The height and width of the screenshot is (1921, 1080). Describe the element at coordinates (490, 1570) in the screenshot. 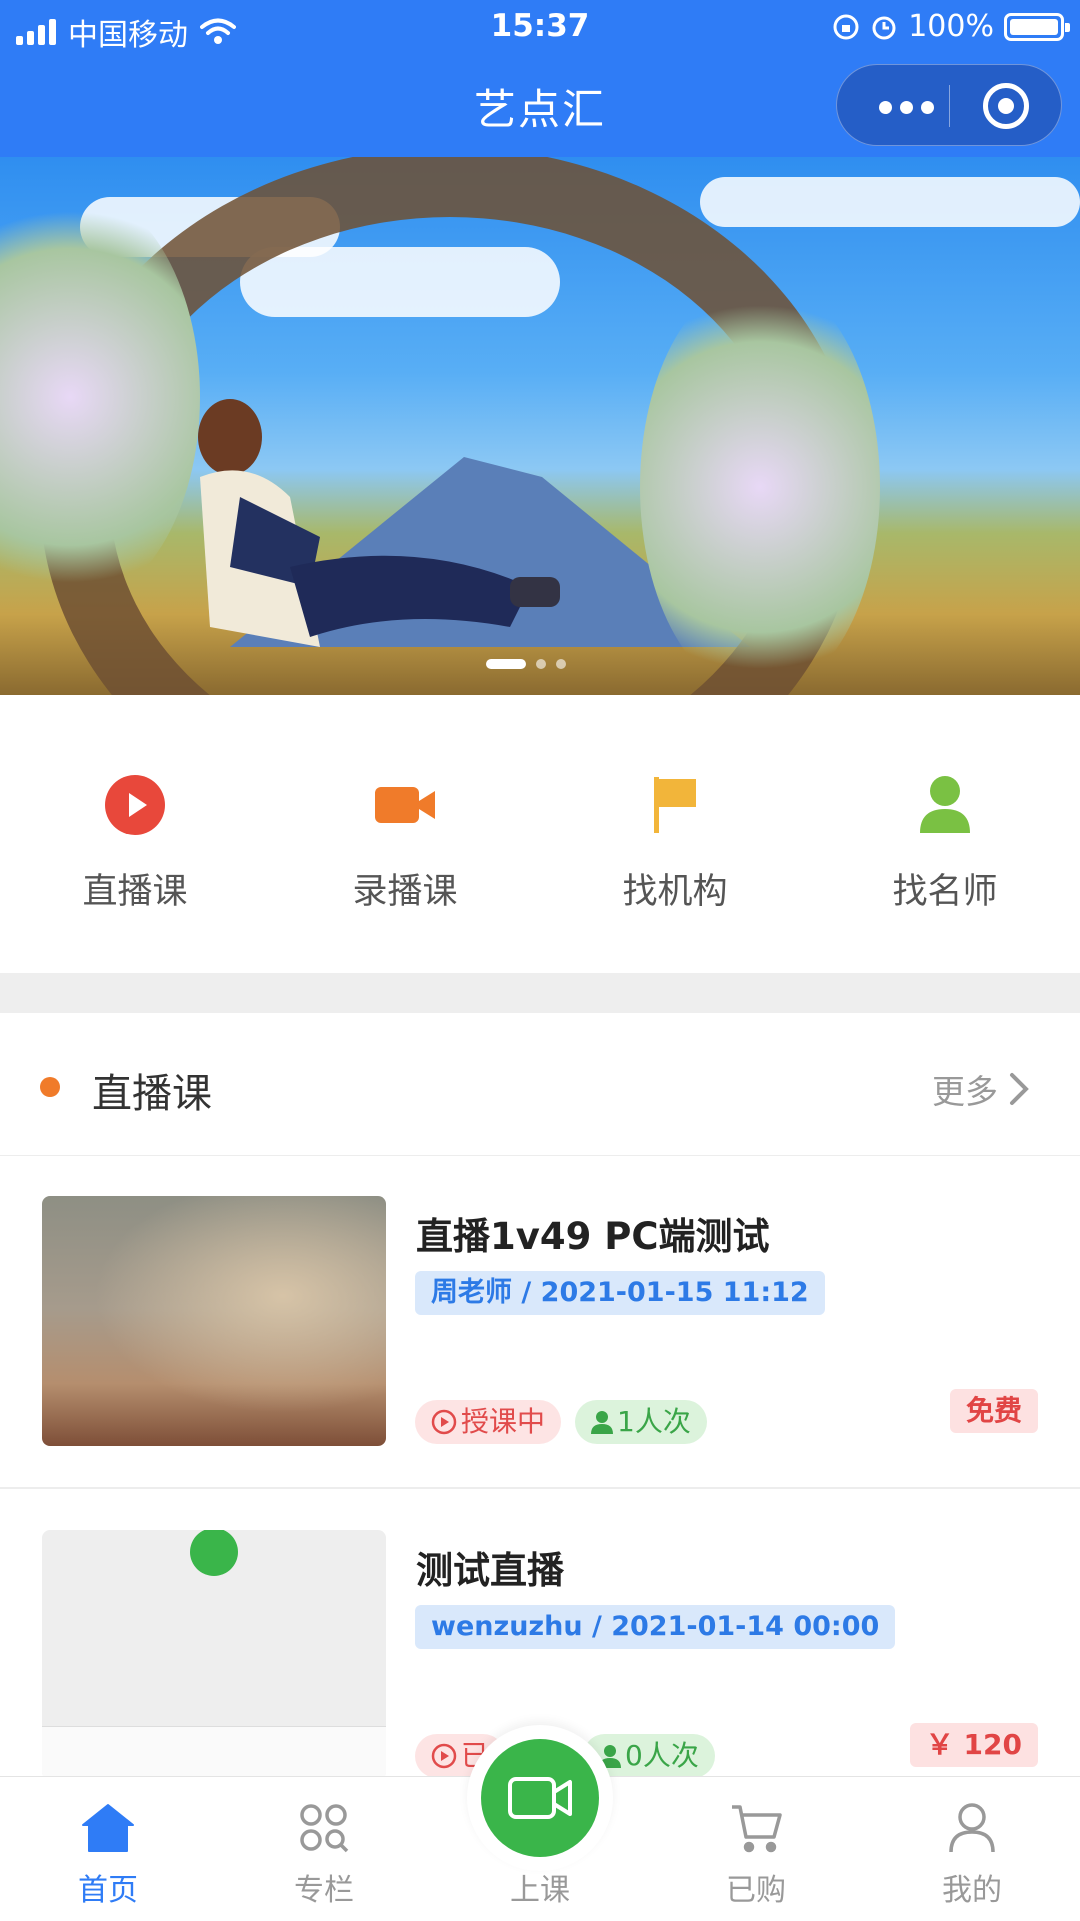

I see `course-title: 测试直播` at that location.